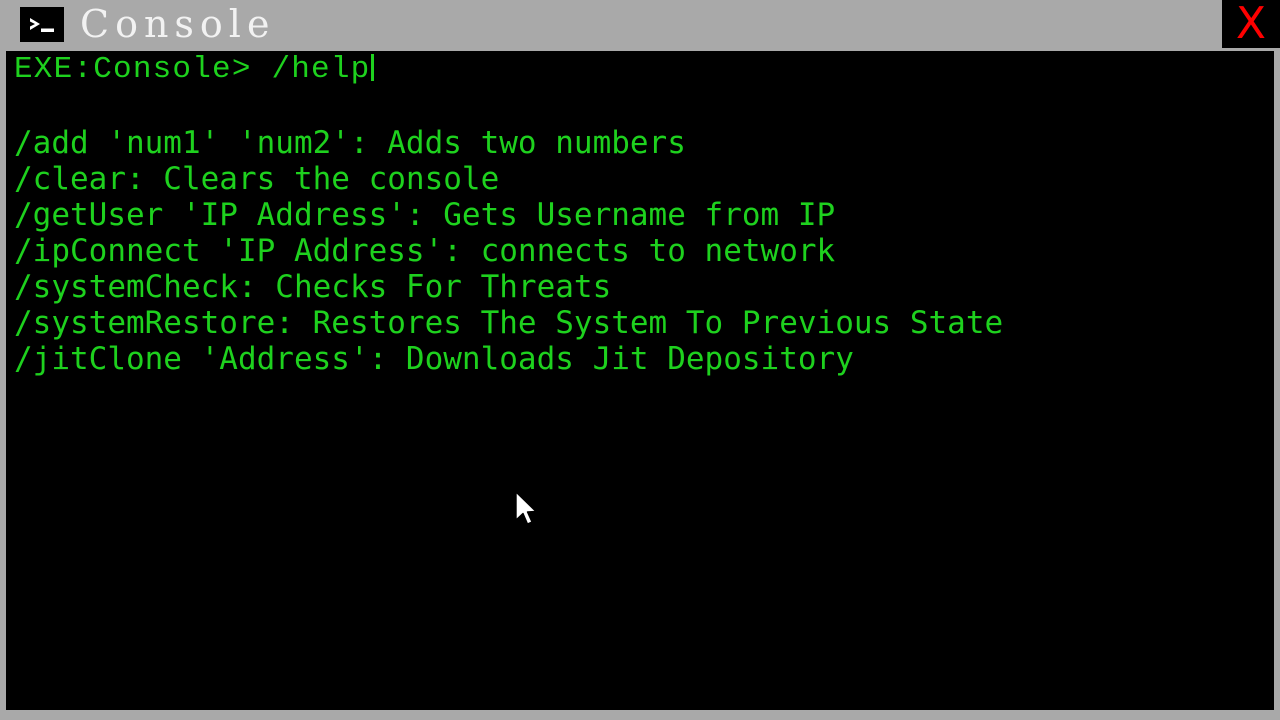 The height and width of the screenshot is (720, 1280). Describe the element at coordinates (644, 70) in the screenshot. I see `console-prompt-line: EXE:Console> /help` at that location.